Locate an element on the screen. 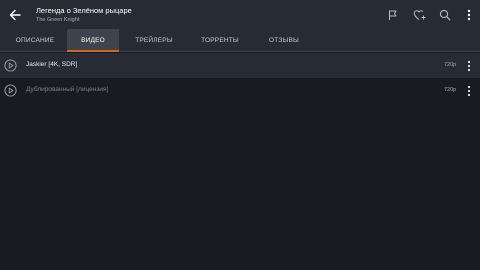 The height and width of the screenshot is (270, 480). tab-label: ТОРРЕНТЫ is located at coordinates (220, 40).